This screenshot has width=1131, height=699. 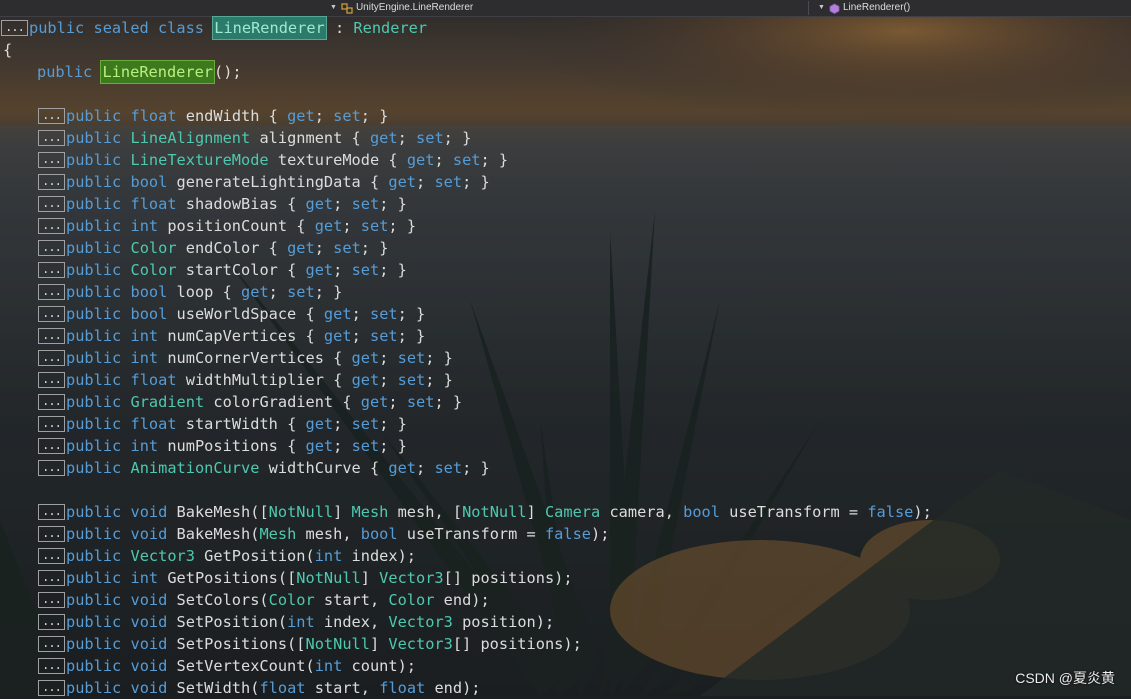 What do you see at coordinates (222, 116) in the screenshot?
I see `property-name: endWidth` at bounding box center [222, 116].